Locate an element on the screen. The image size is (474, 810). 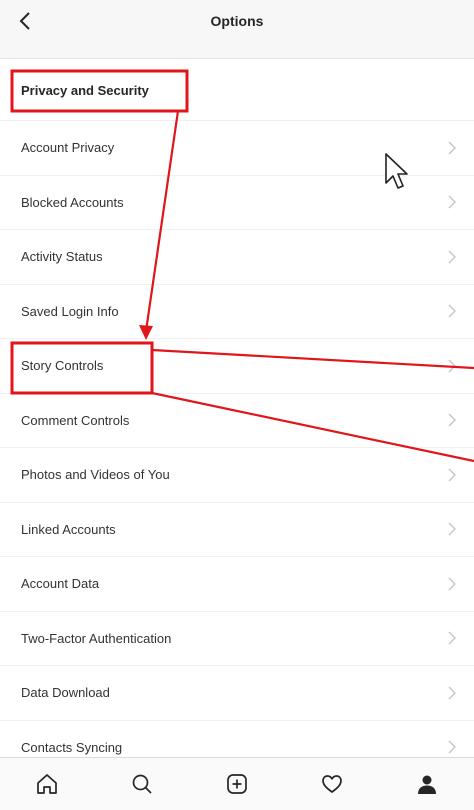
option-label: Contacts Syncing is located at coordinates (72, 747).